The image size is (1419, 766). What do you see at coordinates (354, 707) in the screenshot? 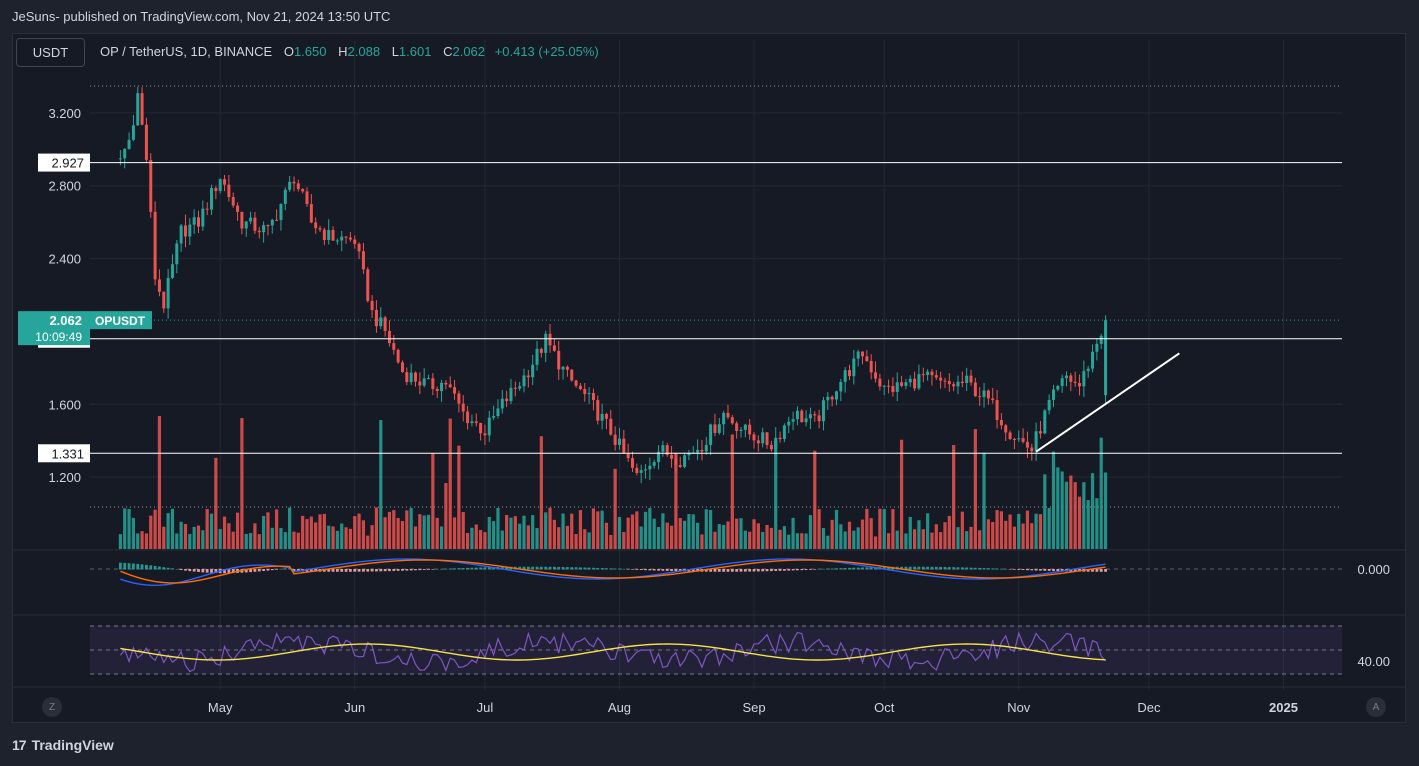
I see `time-tick-label: Jun` at bounding box center [354, 707].